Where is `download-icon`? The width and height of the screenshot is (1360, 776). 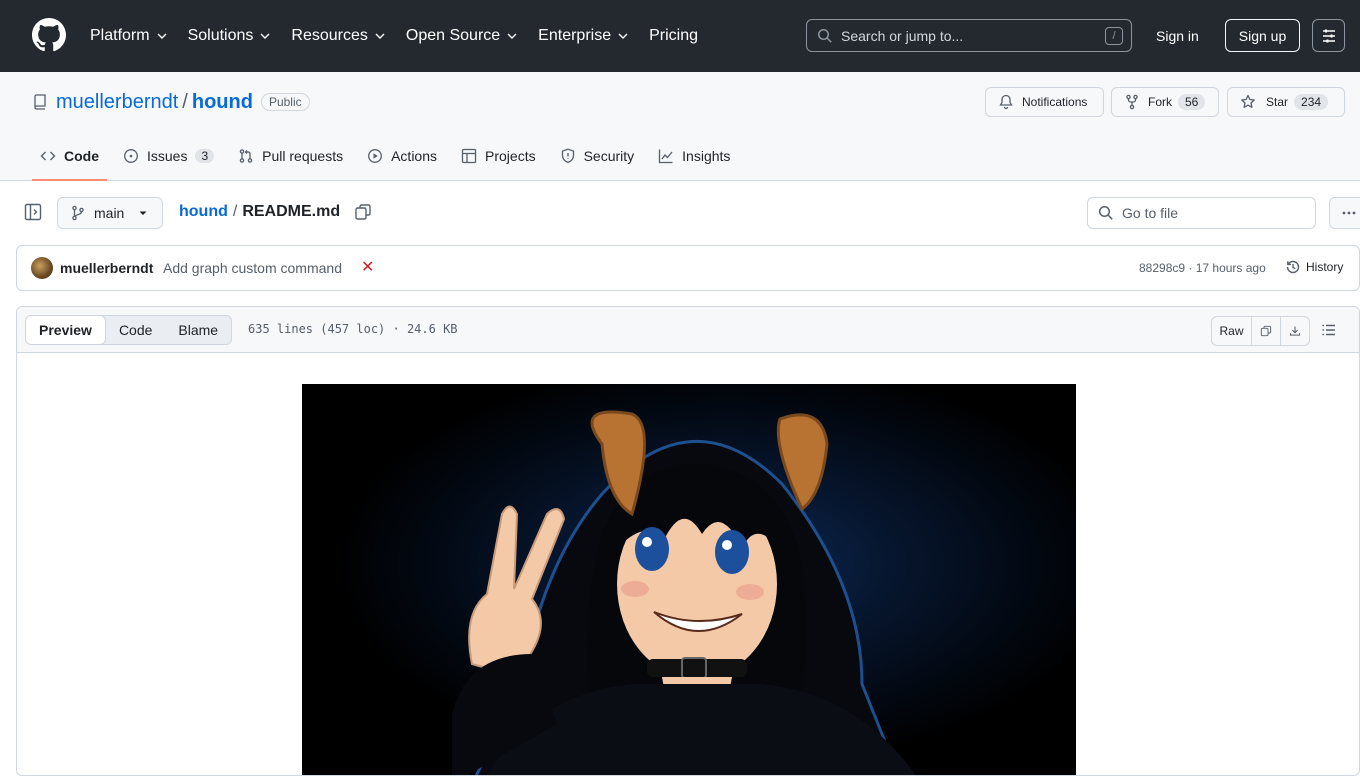 download-icon is located at coordinates (1295, 331).